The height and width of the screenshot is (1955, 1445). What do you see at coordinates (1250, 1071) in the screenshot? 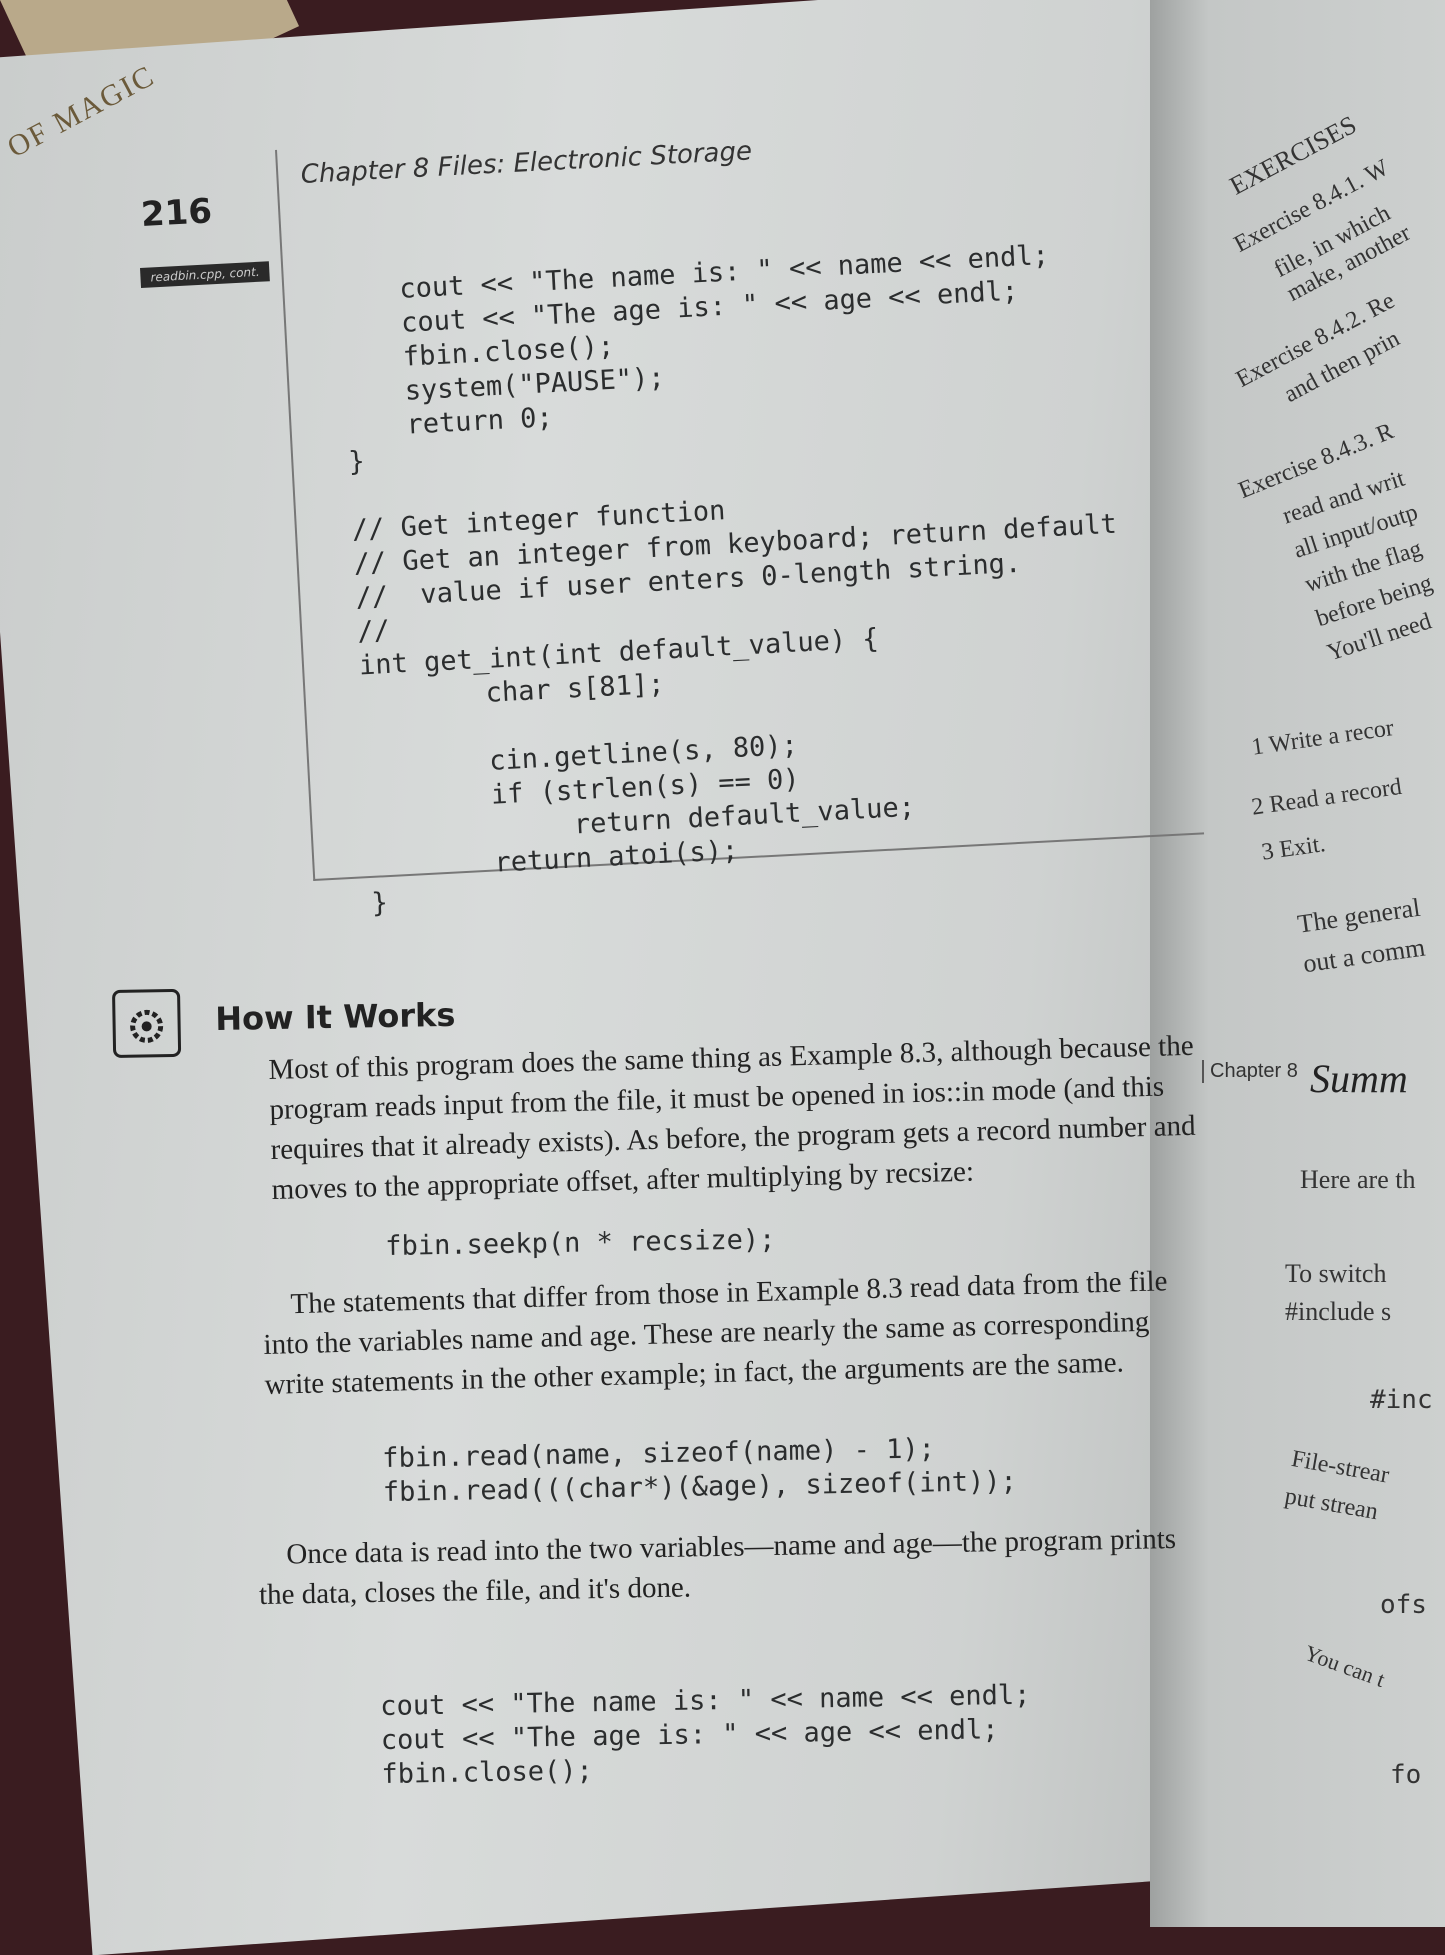
I see `chapter-label: Chapter 8` at bounding box center [1250, 1071].